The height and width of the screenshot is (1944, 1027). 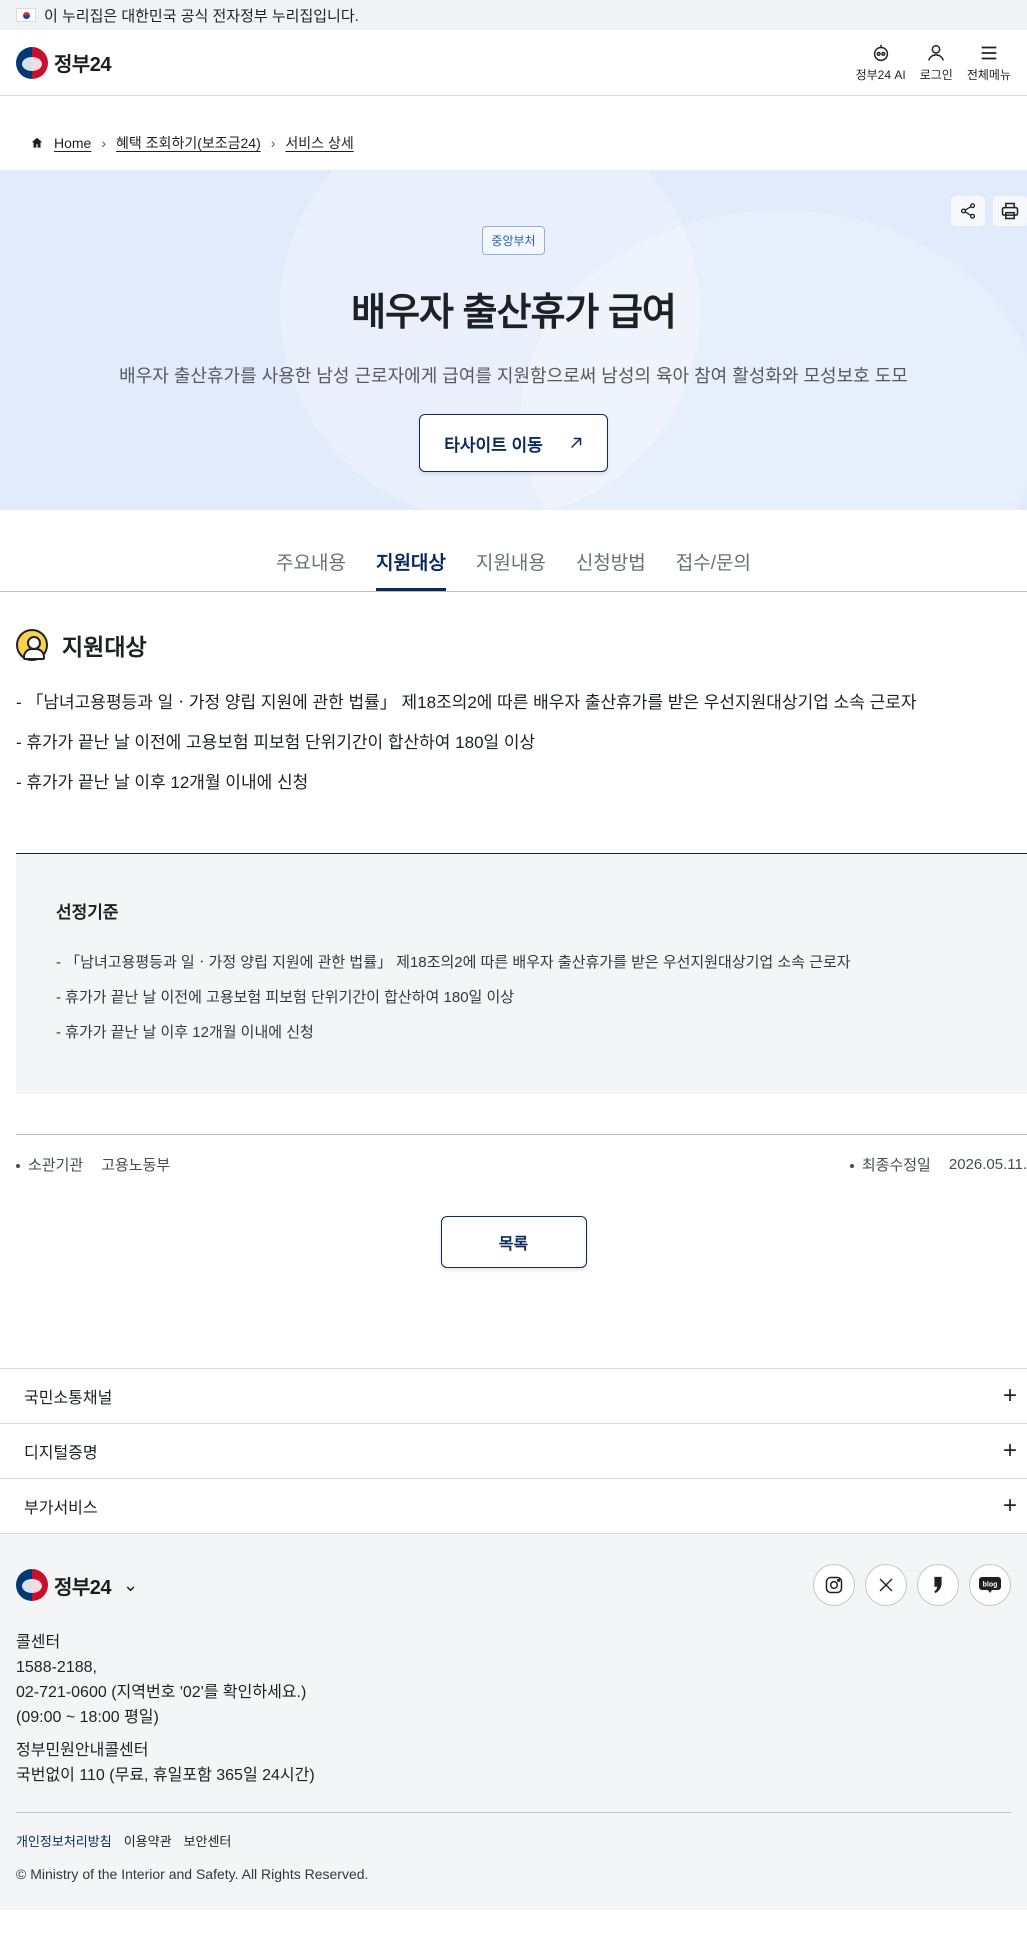 I want to click on kakao-link, so click(x=938, y=1585).